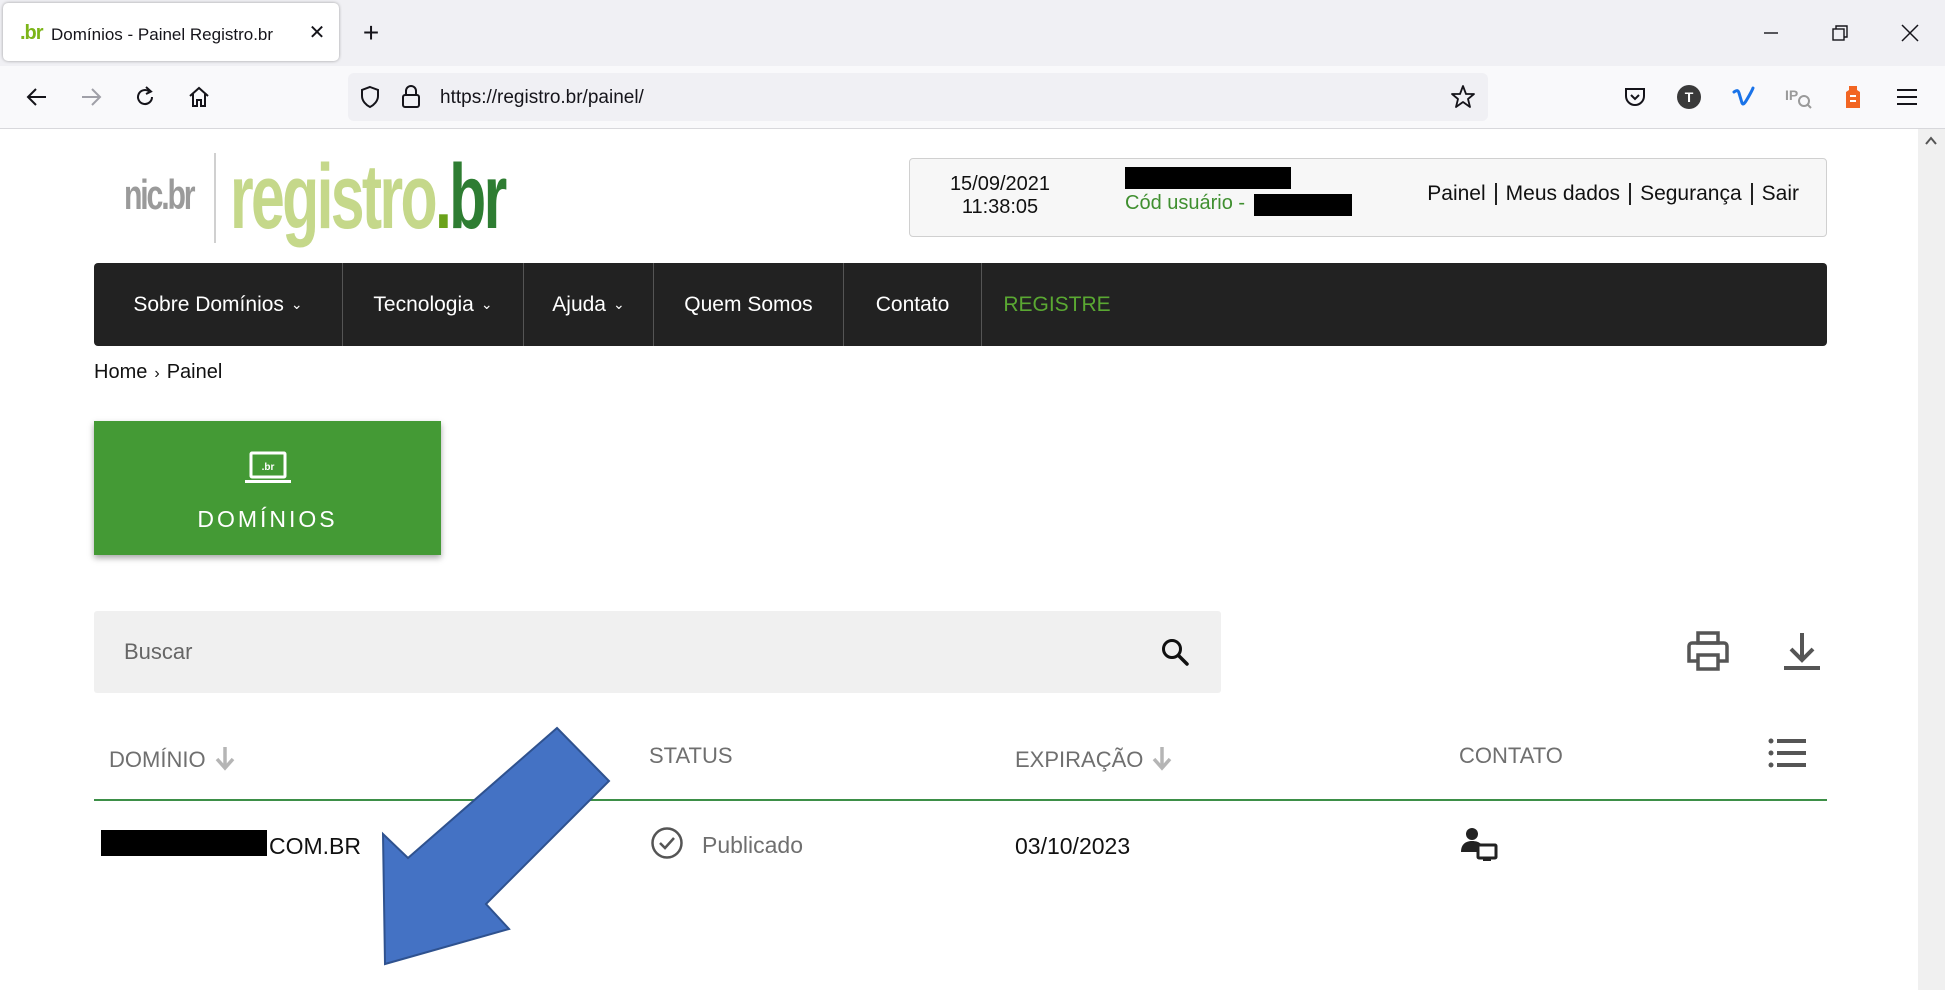 The height and width of the screenshot is (990, 1945). What do you see at coordinates (194, 372) in the screenshot?
I see `breadcrumb-current: Painel` at bounding box center [194, 372].